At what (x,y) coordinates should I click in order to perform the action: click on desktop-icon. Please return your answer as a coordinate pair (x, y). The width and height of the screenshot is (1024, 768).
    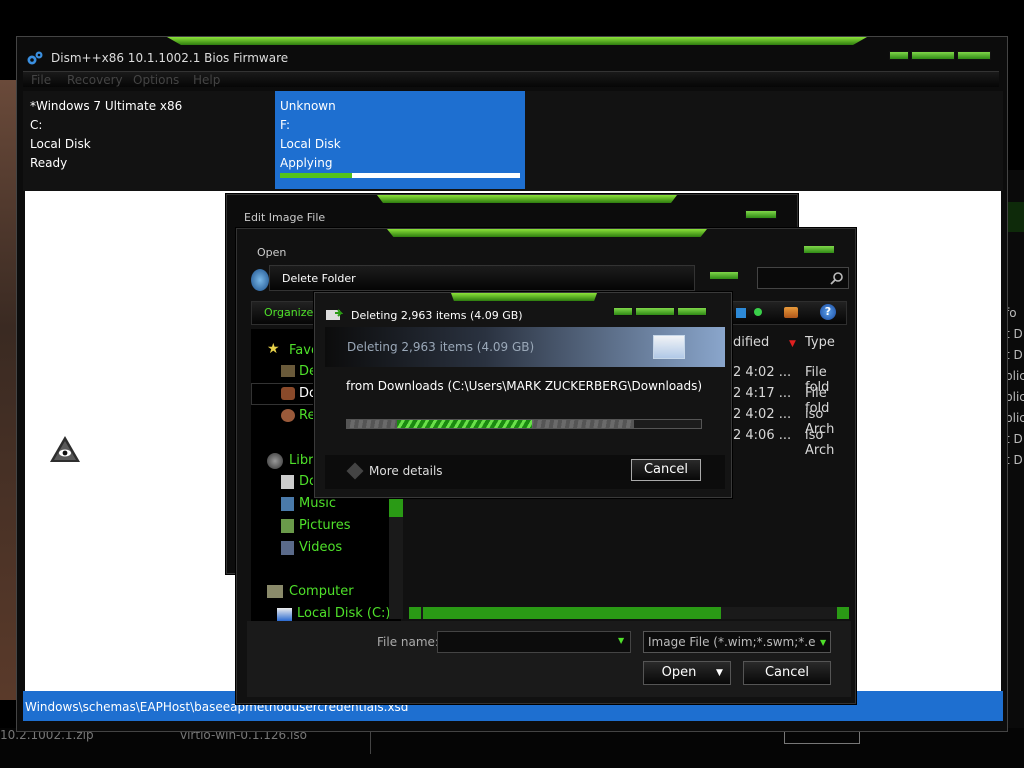
    Looking at the image, I should click on (288, 371).